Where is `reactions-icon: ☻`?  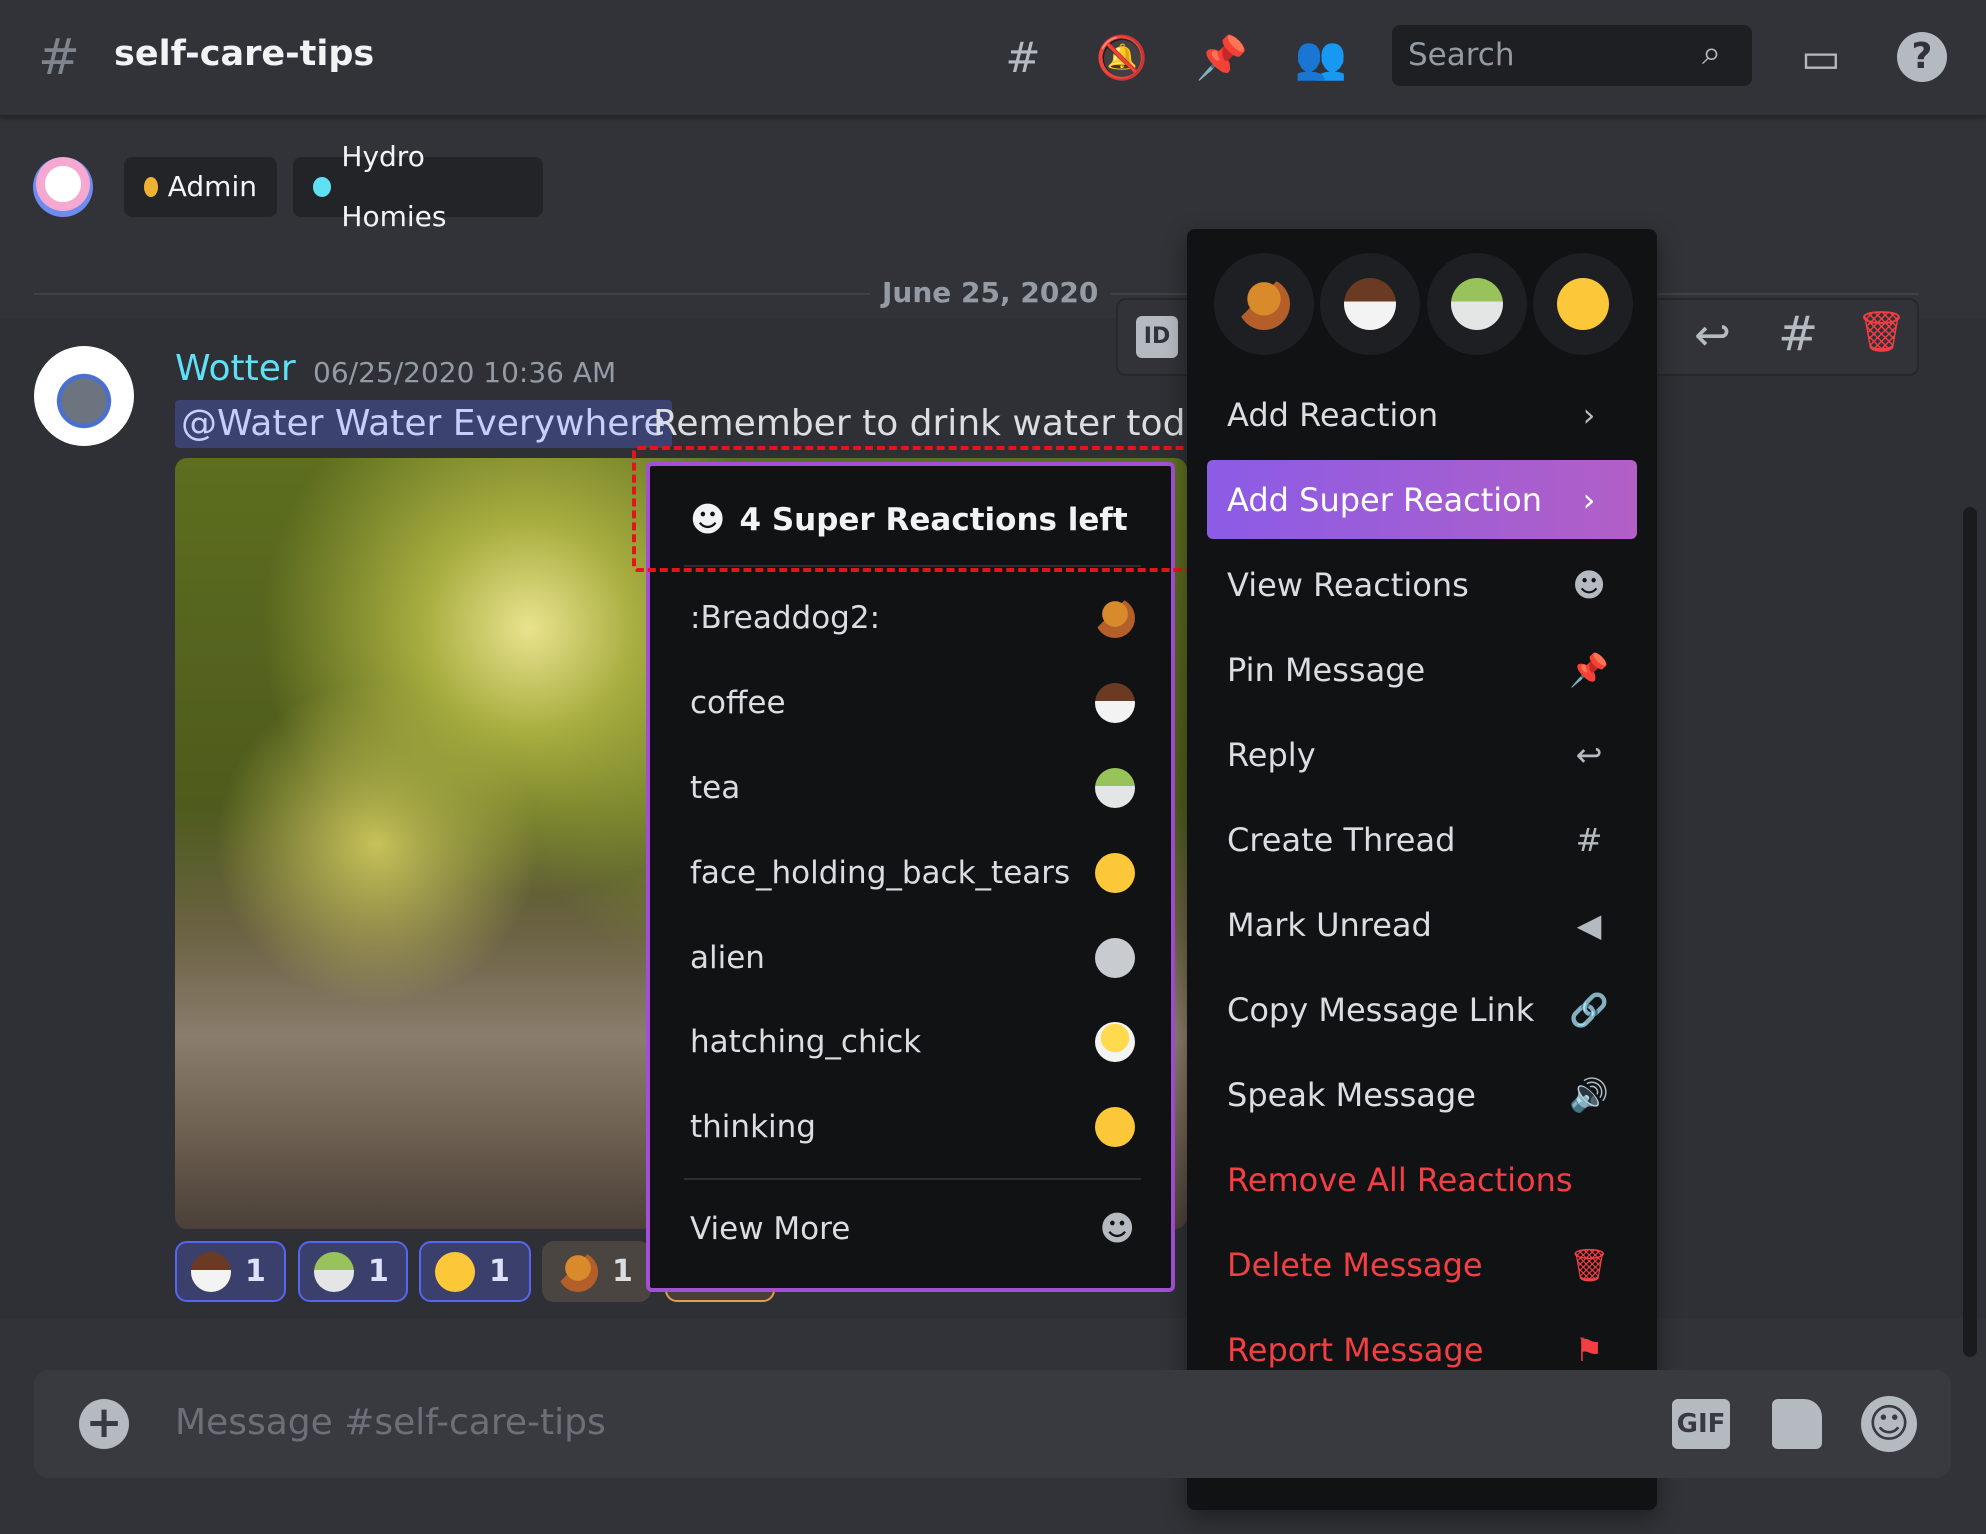 reactions-icon: ☻ is located at coordinates (1589, 584).